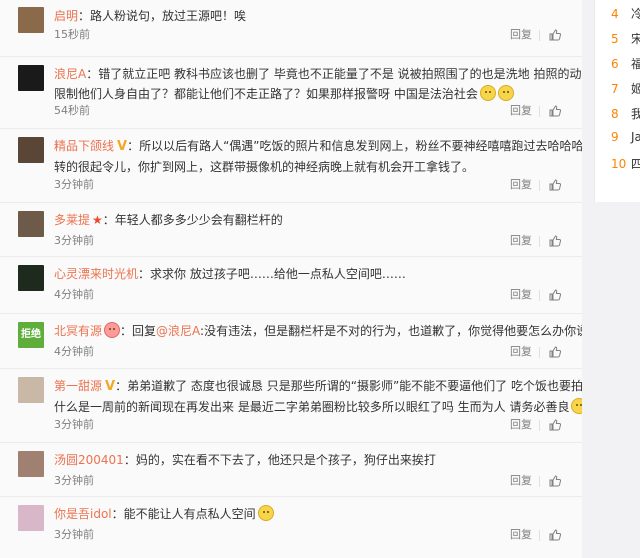  What do you see at coordinates (78, 386) in the screenshot?
I see `comment-username: 第一甜源` at bounding box center [78, 386].